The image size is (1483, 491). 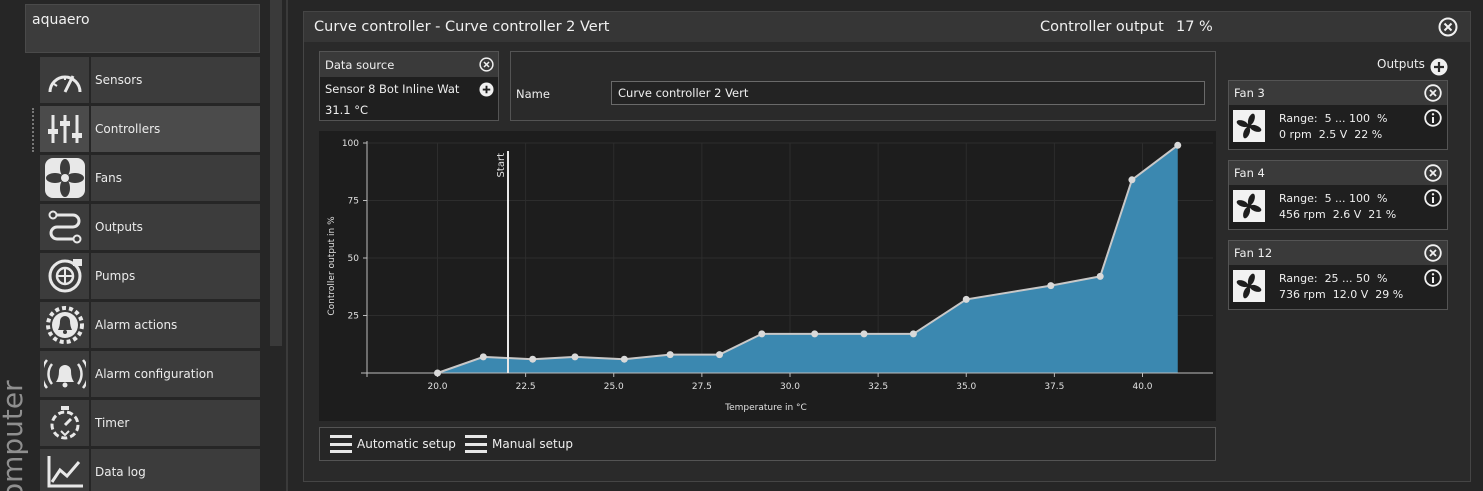 I want to click on fan-card-header: Fan 12, so click(x=1338, y=253).